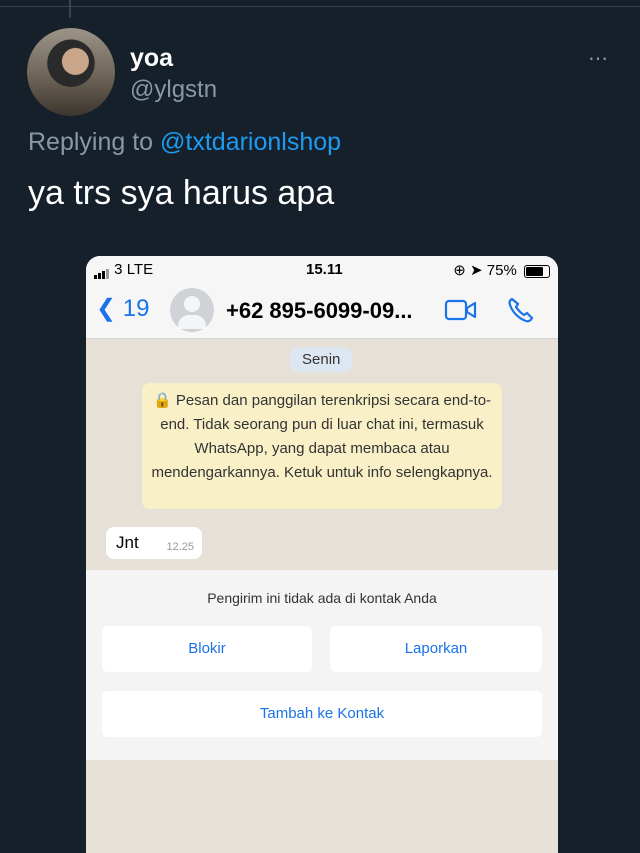 The image size is (640, 853). What do you see at coordinates (140, 269) in the screenshot?
I see `network: LTE` at bounding box center [140, 269].